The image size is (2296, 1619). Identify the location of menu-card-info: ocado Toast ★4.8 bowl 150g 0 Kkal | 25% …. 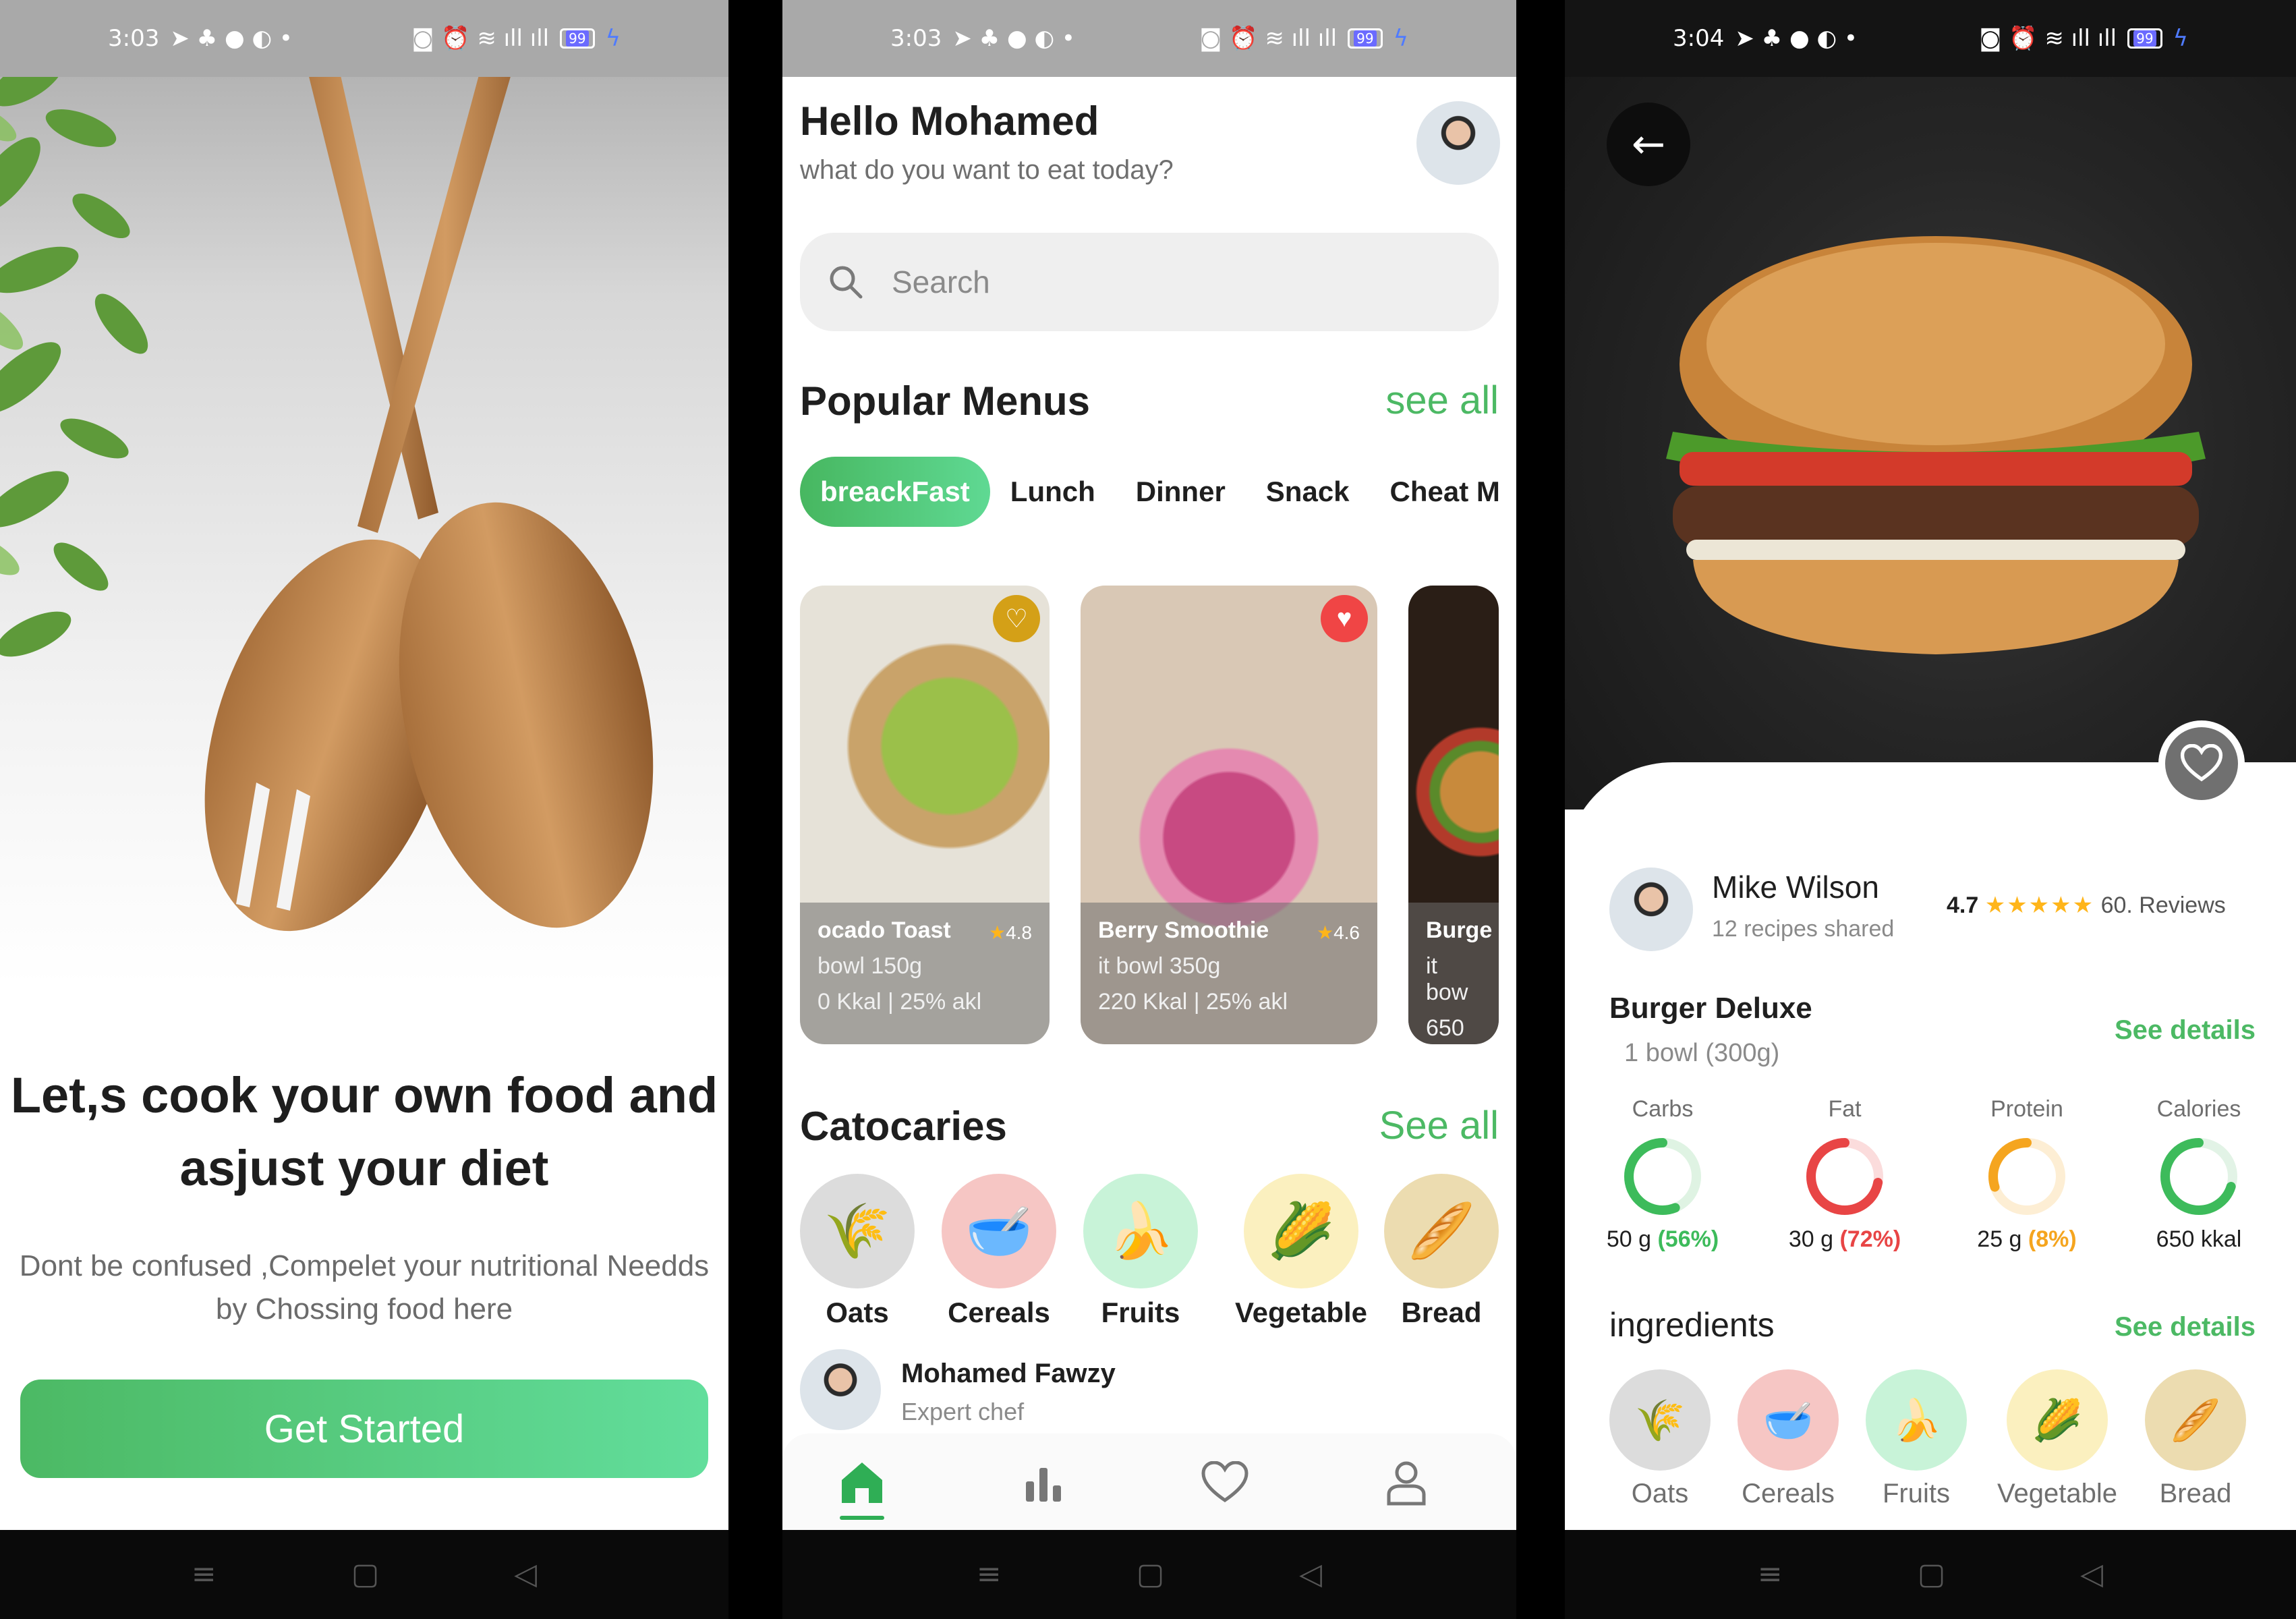
(925, 973).